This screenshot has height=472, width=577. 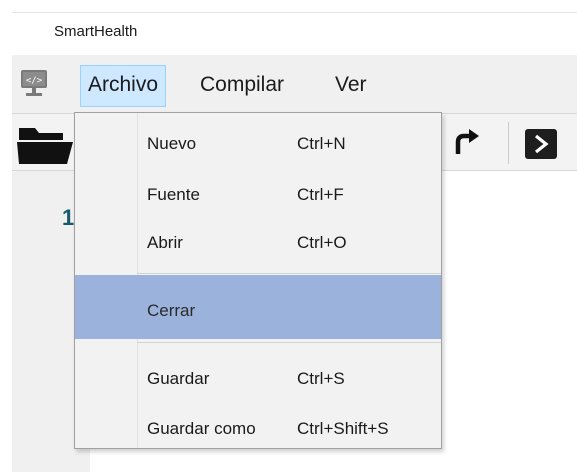 I want to click on folder-icon, so click(x=45, y=146).